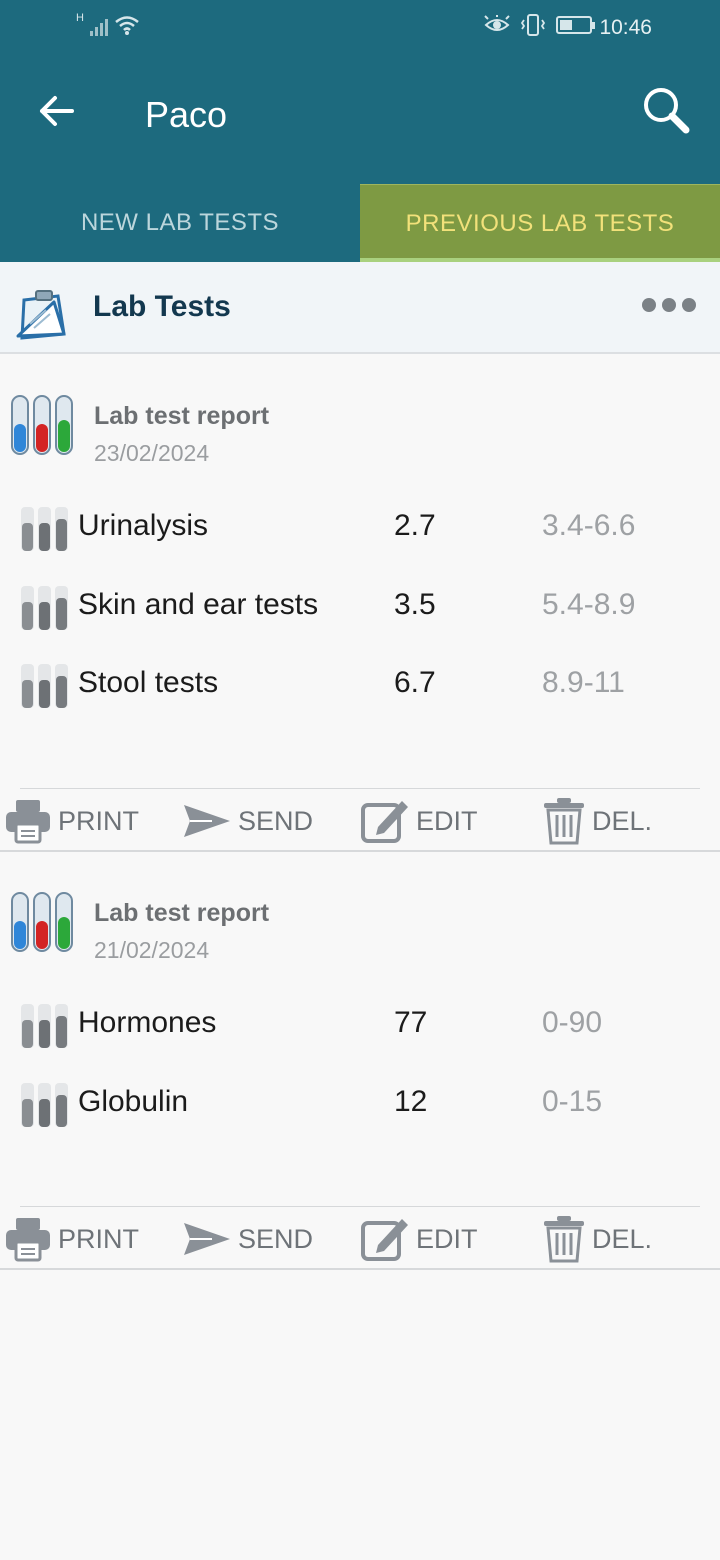  I want to click on test-value: 3.5, so click(415, 604).